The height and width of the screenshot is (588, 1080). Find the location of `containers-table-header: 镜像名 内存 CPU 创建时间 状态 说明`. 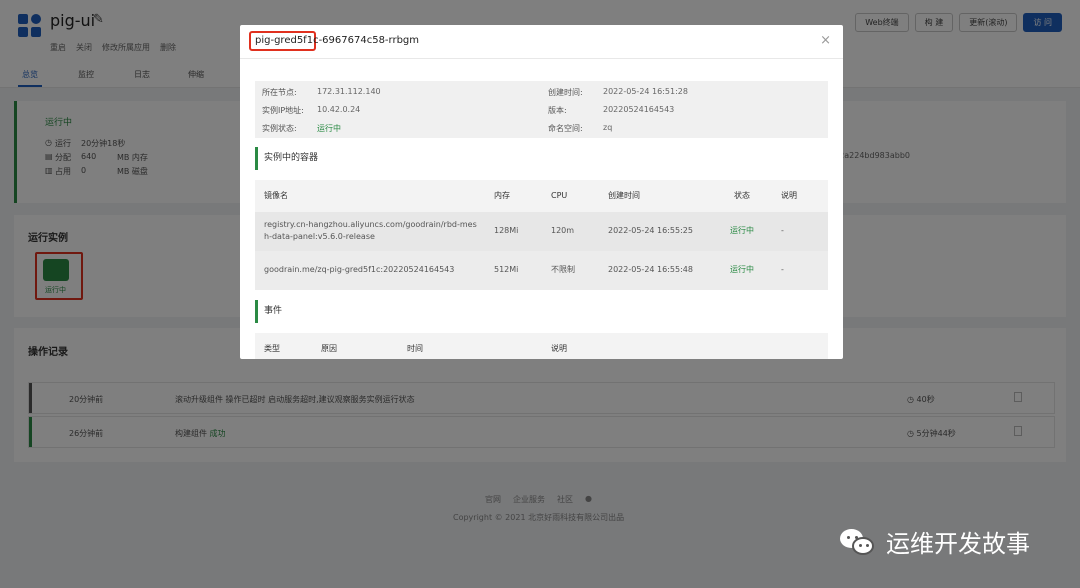

containers-table-header: 镜像名 内存 CPU 创建时间 状态 说明 is located at coordinates (541, 196).